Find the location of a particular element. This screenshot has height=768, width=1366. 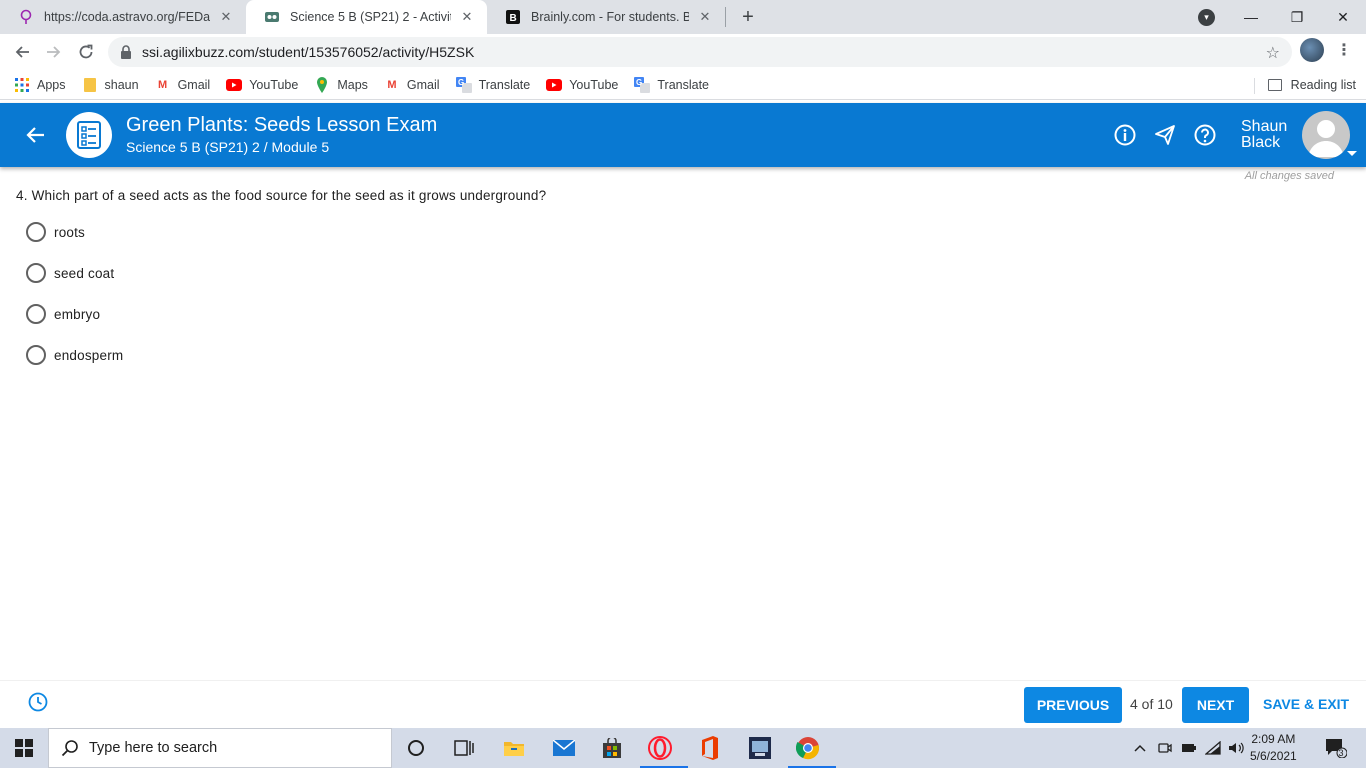

page-title: Green Plants: Seeds Lesson Exam is located at coordinates (282, 125).